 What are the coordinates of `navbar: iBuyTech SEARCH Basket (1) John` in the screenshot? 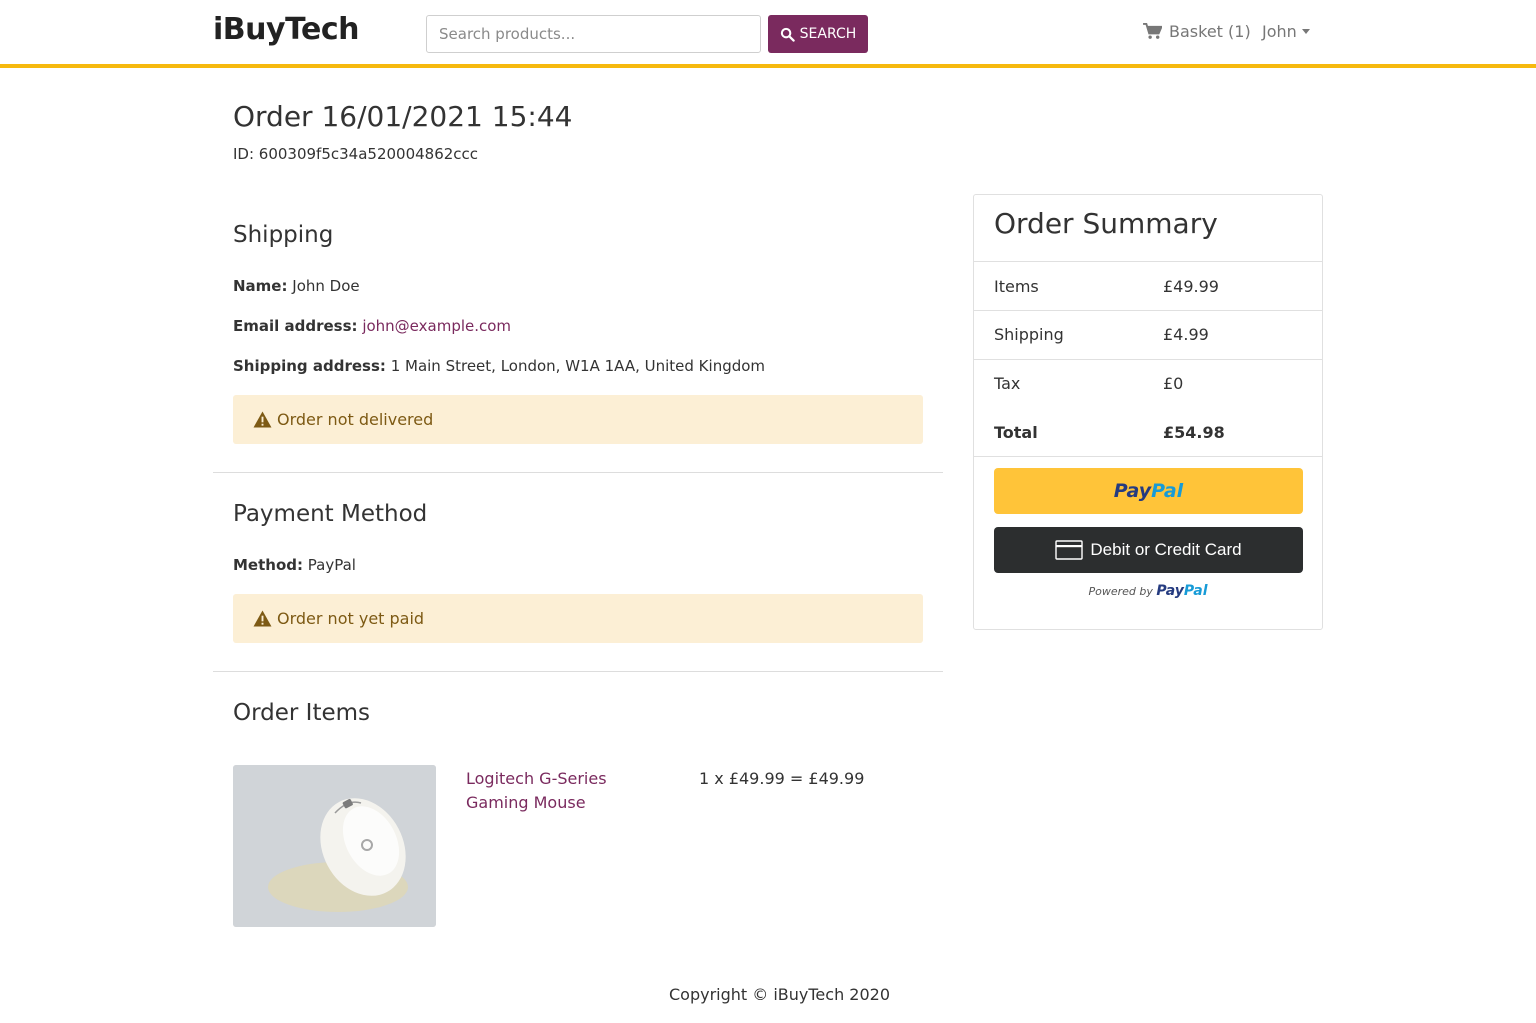 It's located at (768, 34).